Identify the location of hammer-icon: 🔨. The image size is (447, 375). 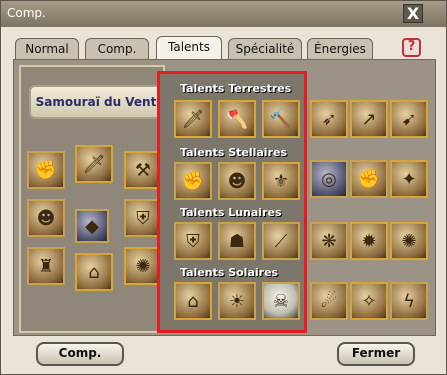
(281, 119).